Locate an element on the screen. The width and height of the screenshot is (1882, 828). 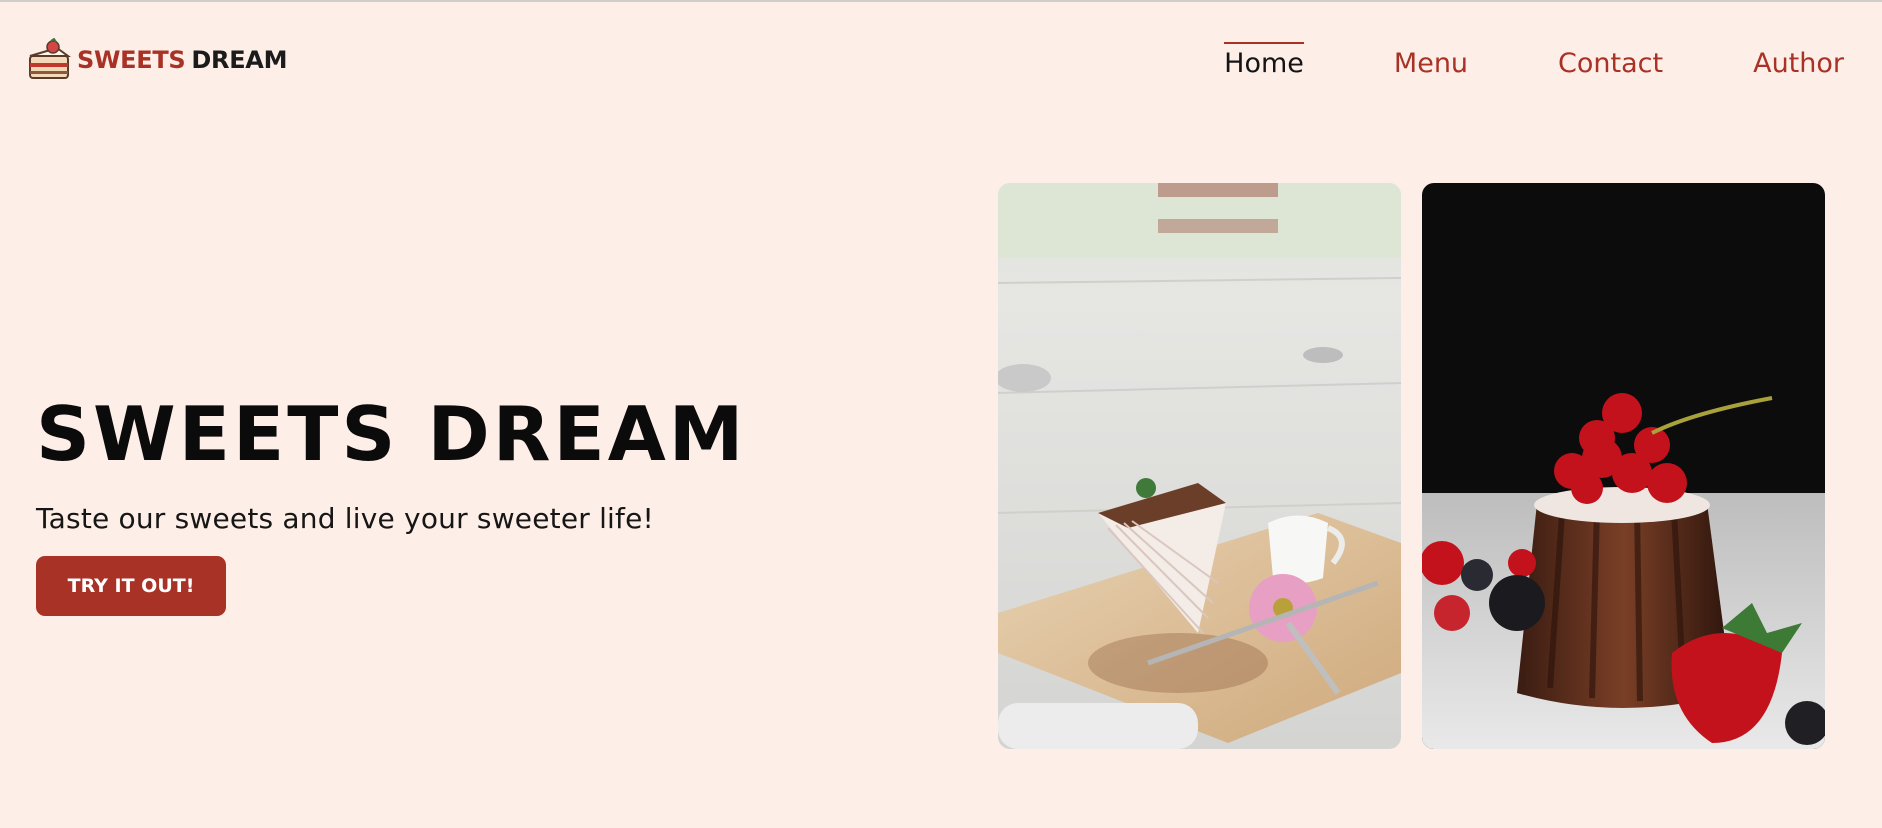
cake-slice-icon is located at coordinates (50, 58).